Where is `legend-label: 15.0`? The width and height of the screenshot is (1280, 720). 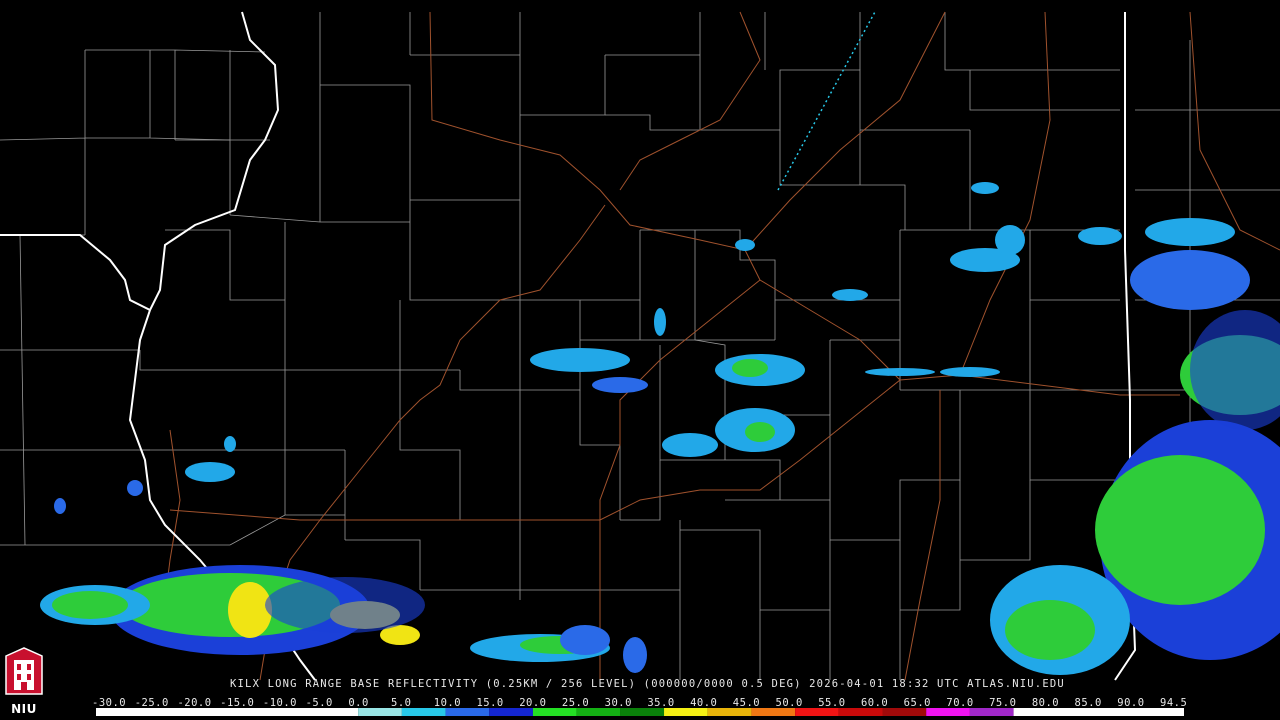
legend-label: 15.0 is located at coordinates (490, 703).